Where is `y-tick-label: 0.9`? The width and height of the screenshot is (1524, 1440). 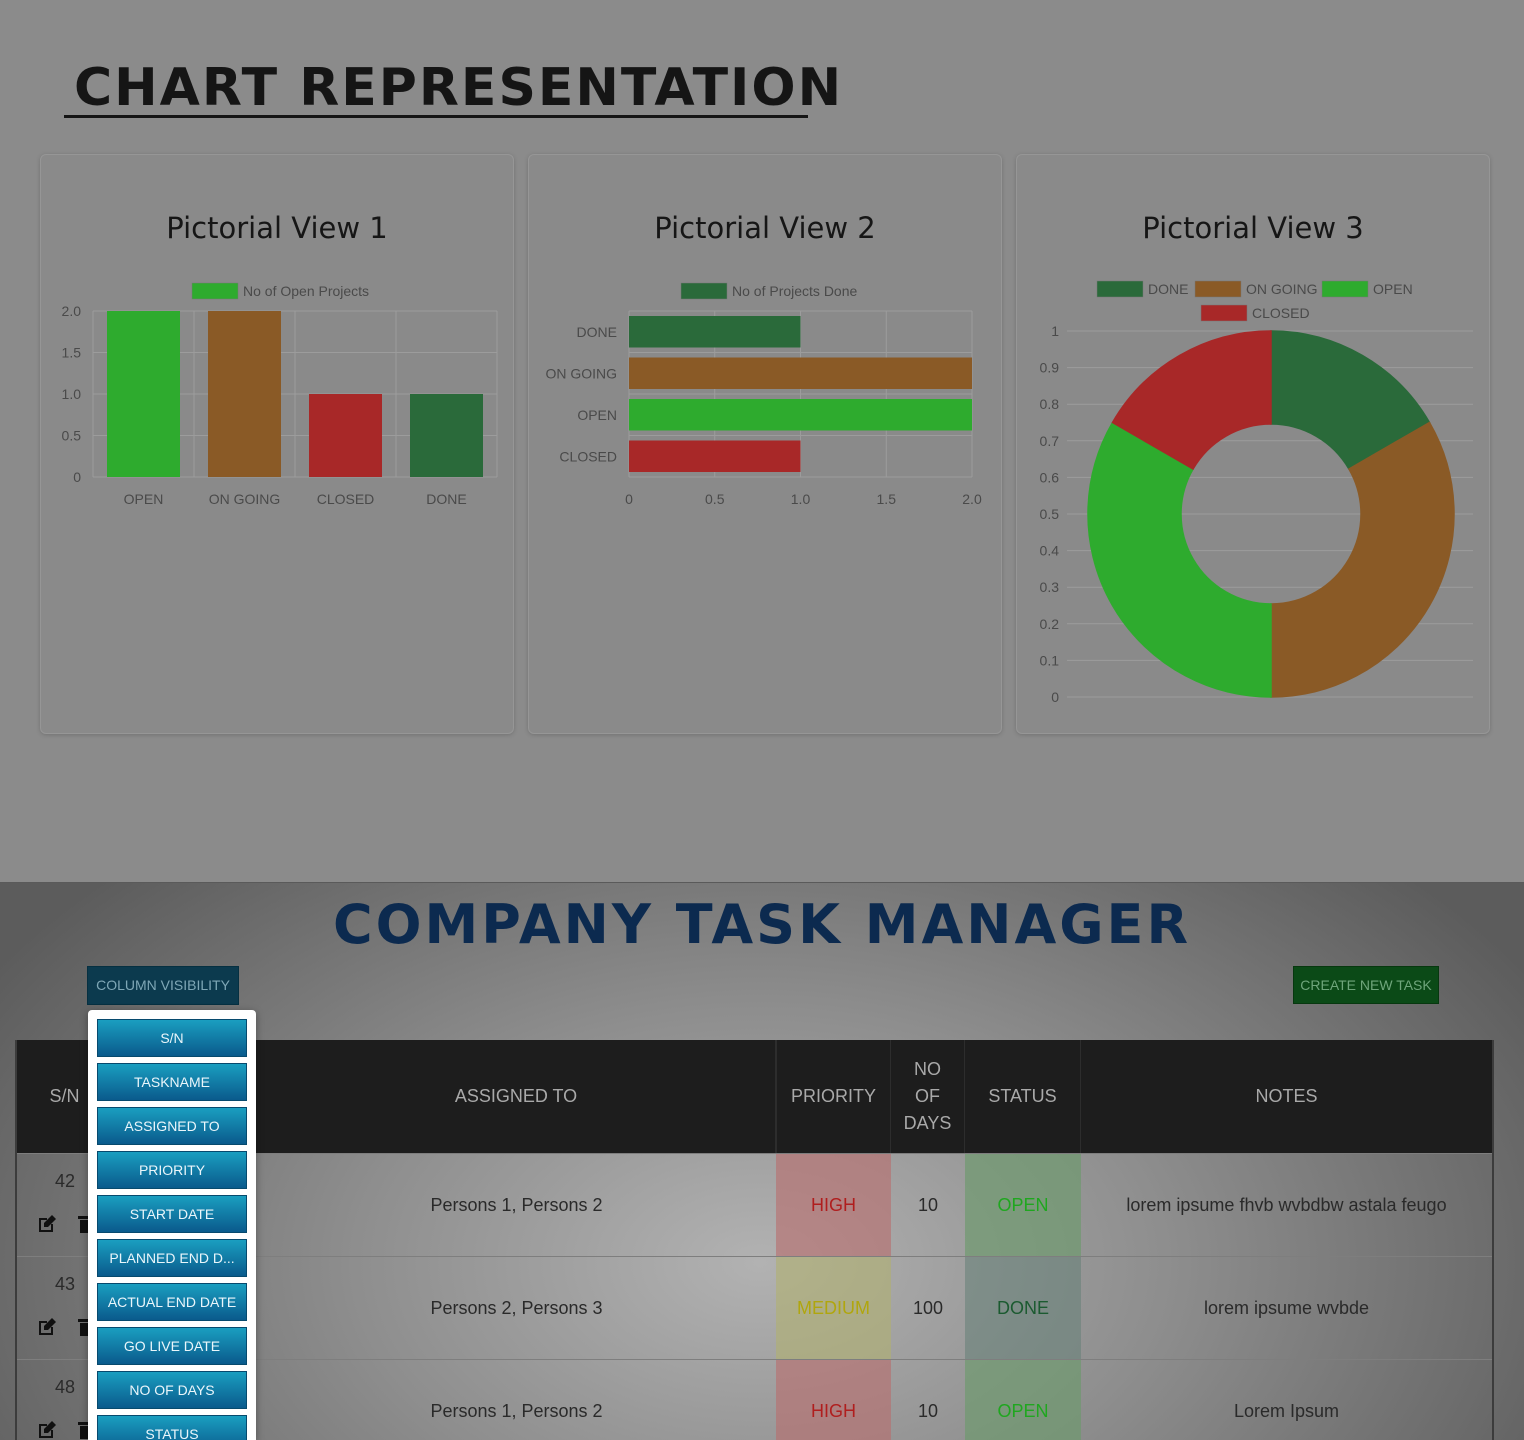 y-tick-label: 0.9 is located at coordinates (1050, 368).